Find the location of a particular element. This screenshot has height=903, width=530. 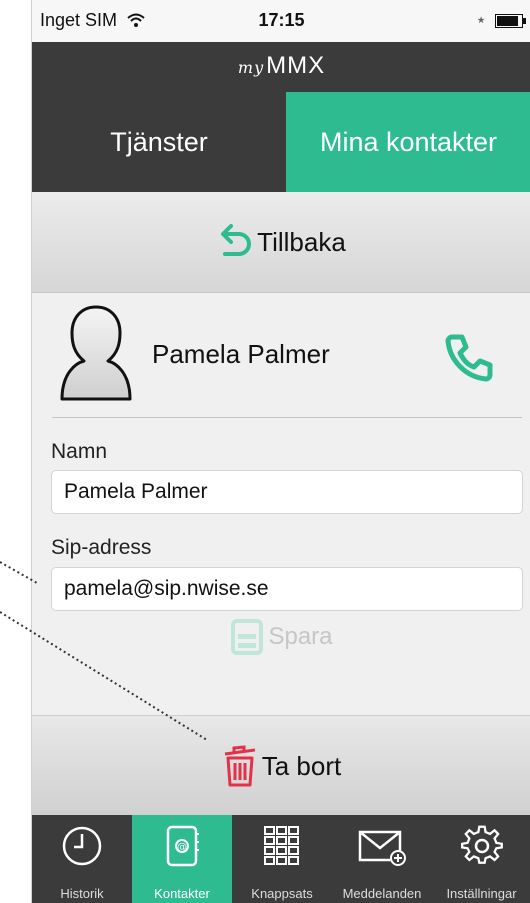

name-label: Namn is located at coordinates (79, 451).